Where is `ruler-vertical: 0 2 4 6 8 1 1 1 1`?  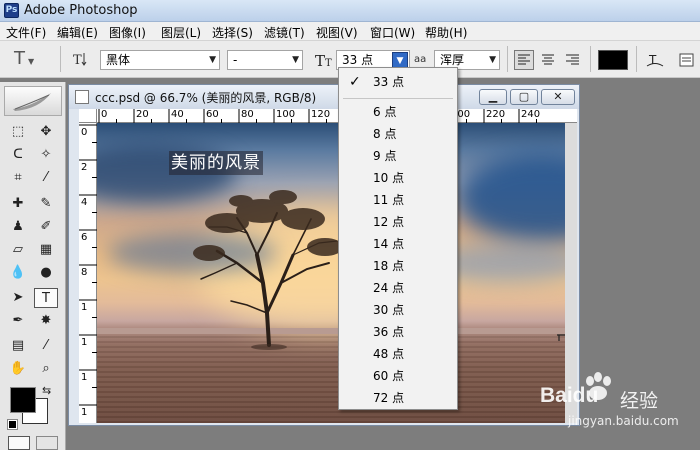
ruler-vertical: 0 2 4 6 8 1 1 1 1 is located at coordinates (88, 273).